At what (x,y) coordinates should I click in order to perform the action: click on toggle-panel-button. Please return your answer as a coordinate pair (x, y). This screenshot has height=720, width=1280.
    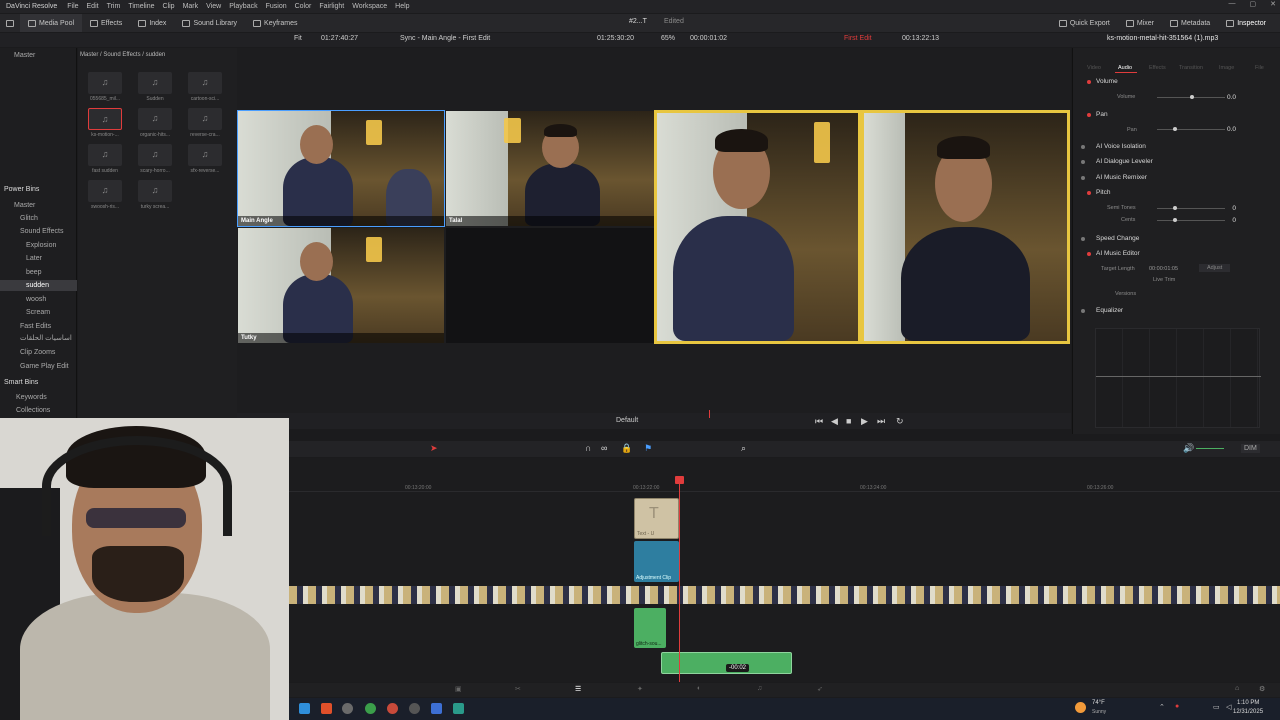
    Looking at the image, I should click on (10, 23).